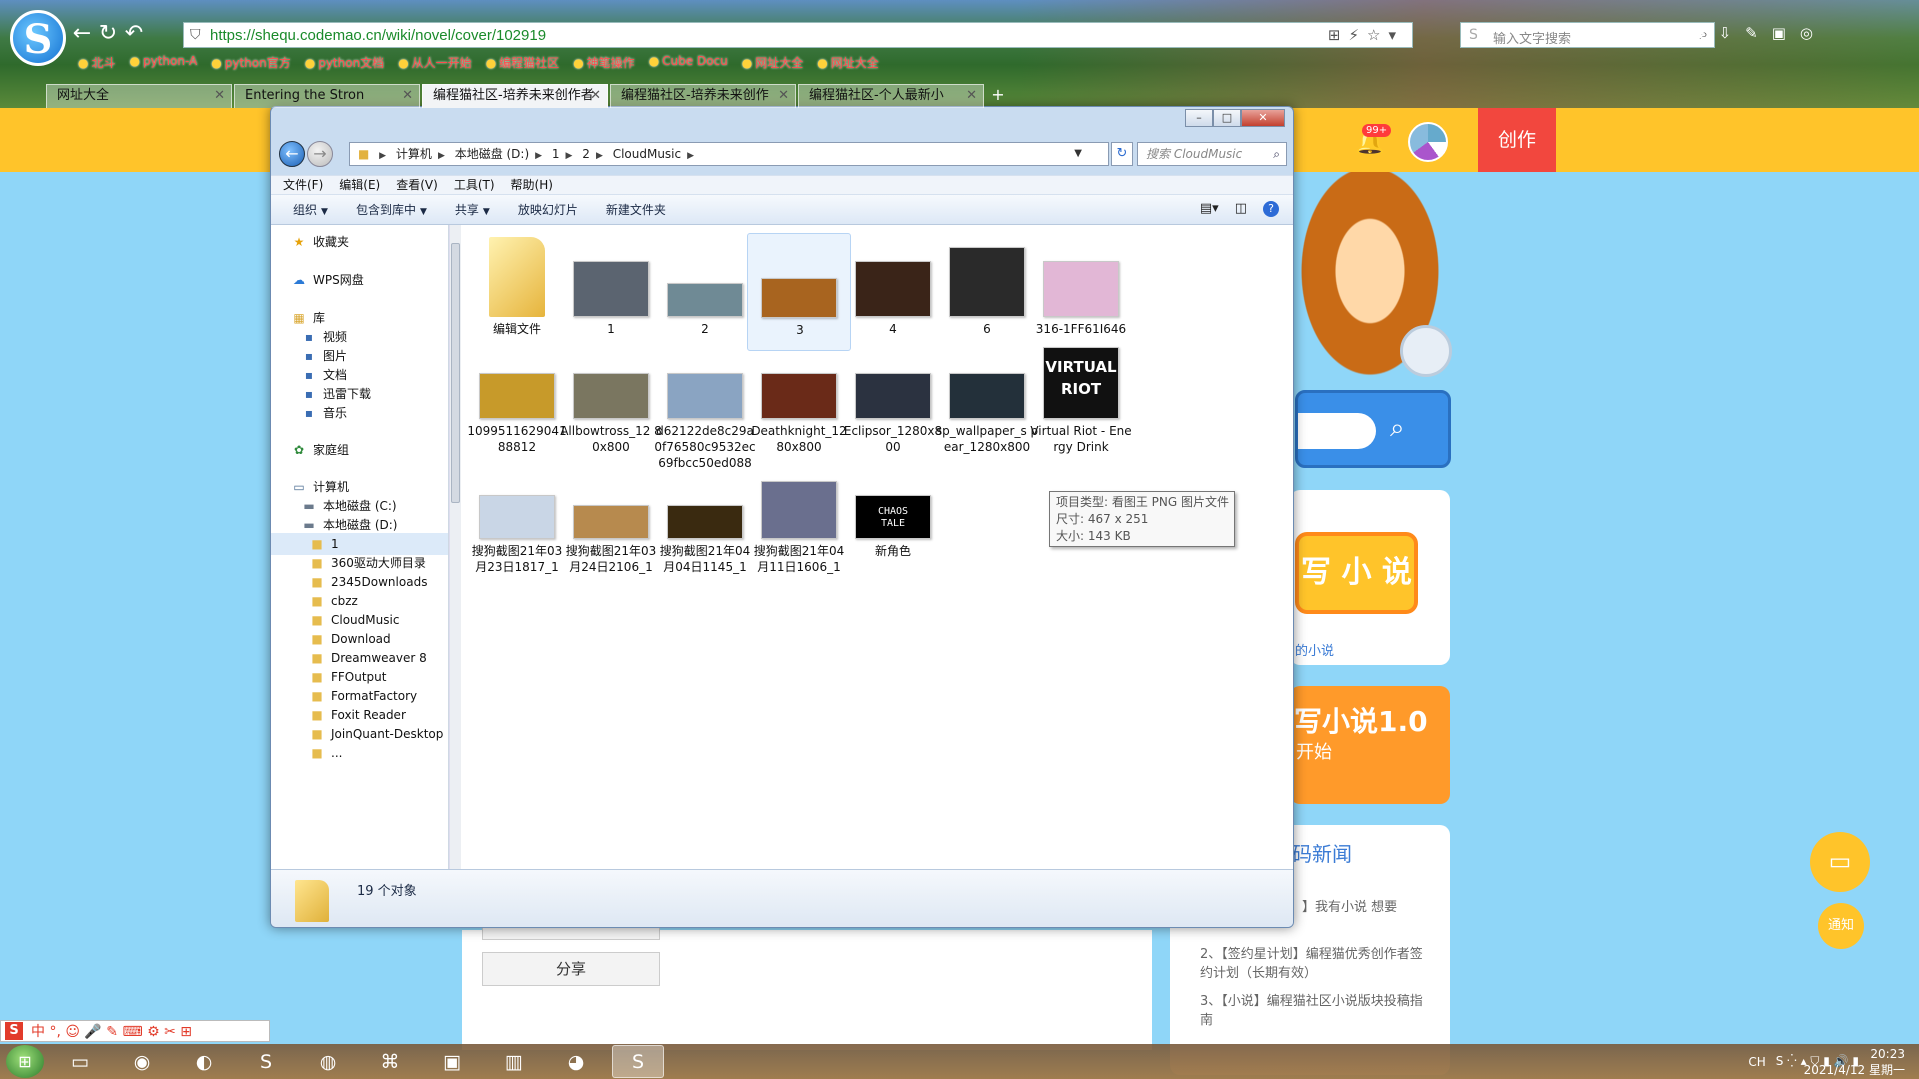 The width and height of the screenshot is (1919, 1079). What do you see at coordinates (97, 64) in the screenshot?
I see `bookmark-item: ● 北斗` at bounding box center [97, 64].